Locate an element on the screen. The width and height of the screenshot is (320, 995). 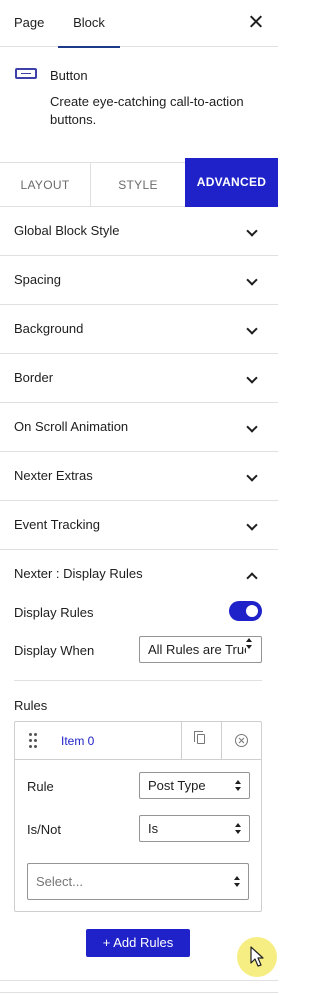
tab-block: Block is located at coordinates (89, 24).